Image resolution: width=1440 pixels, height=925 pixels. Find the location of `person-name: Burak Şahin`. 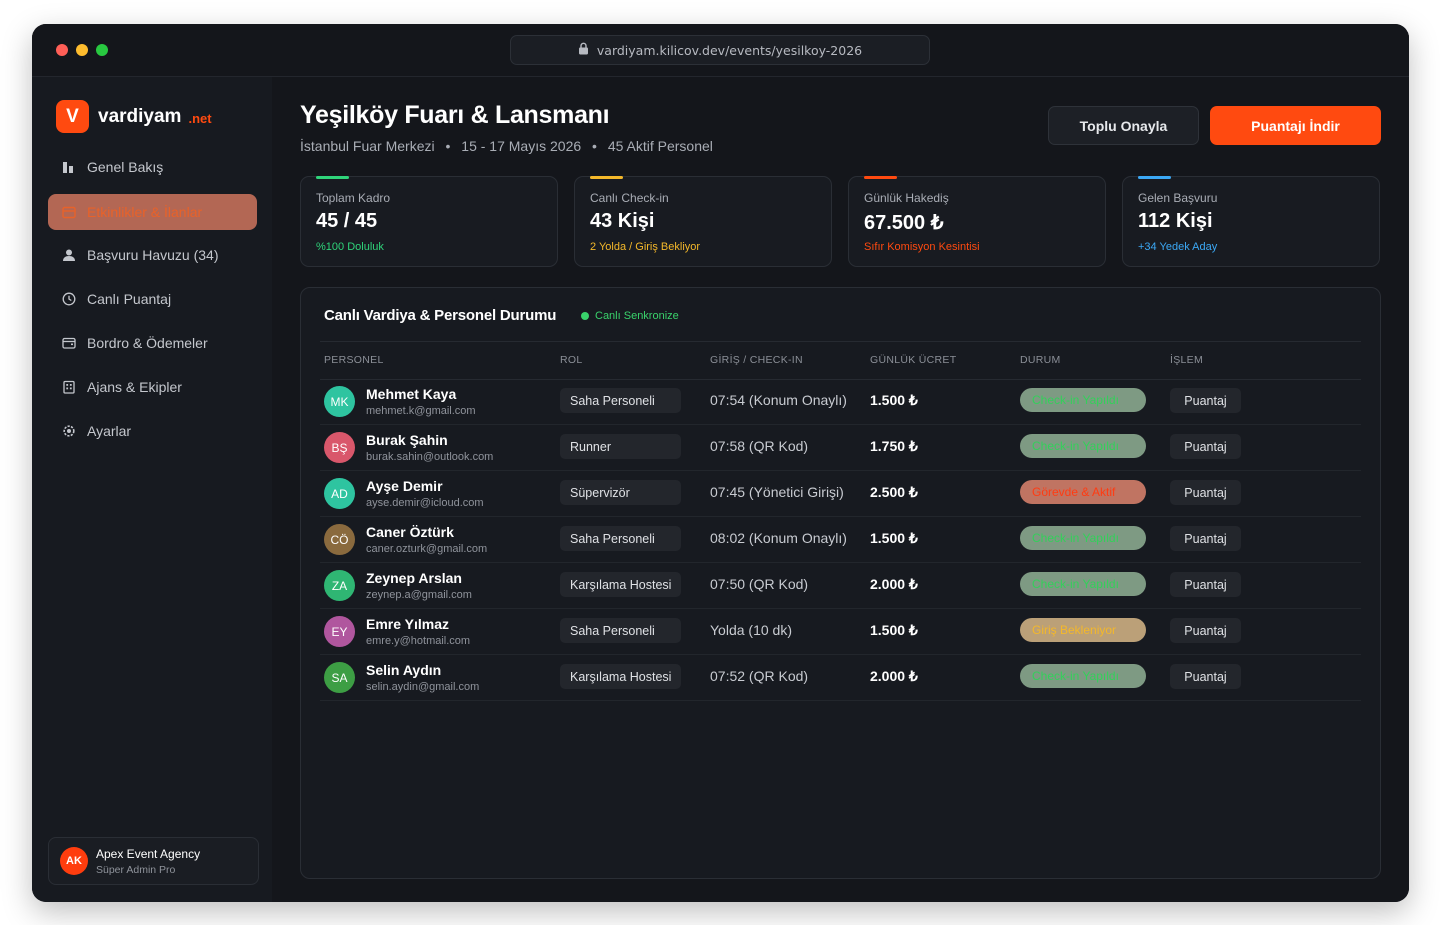

person-name: Burak Şahin is located at coordinates (407, 440).